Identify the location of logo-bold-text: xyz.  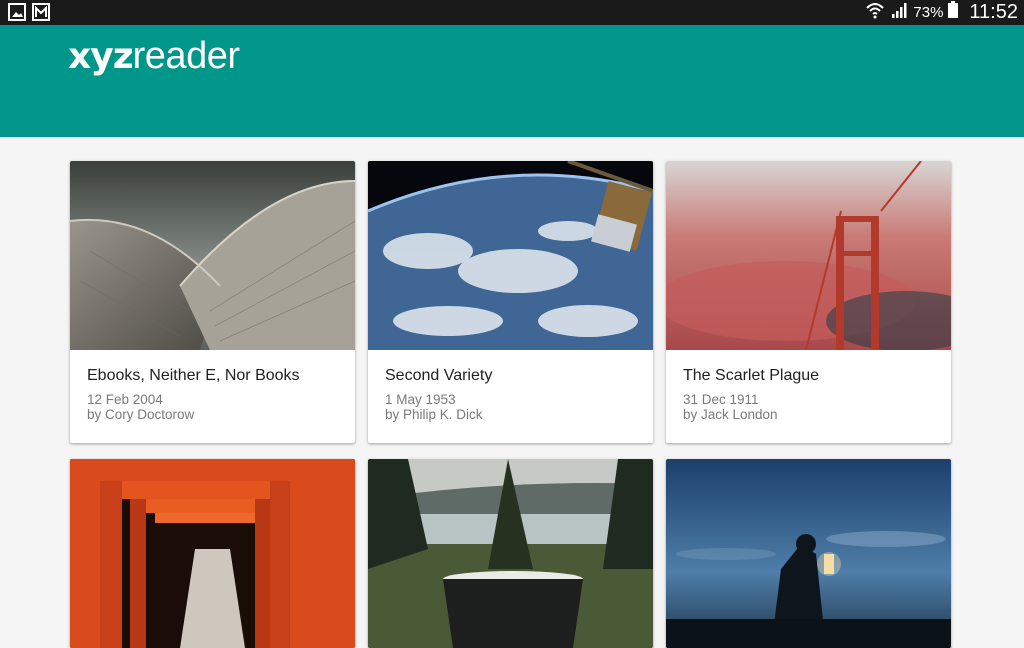
(101, 56).